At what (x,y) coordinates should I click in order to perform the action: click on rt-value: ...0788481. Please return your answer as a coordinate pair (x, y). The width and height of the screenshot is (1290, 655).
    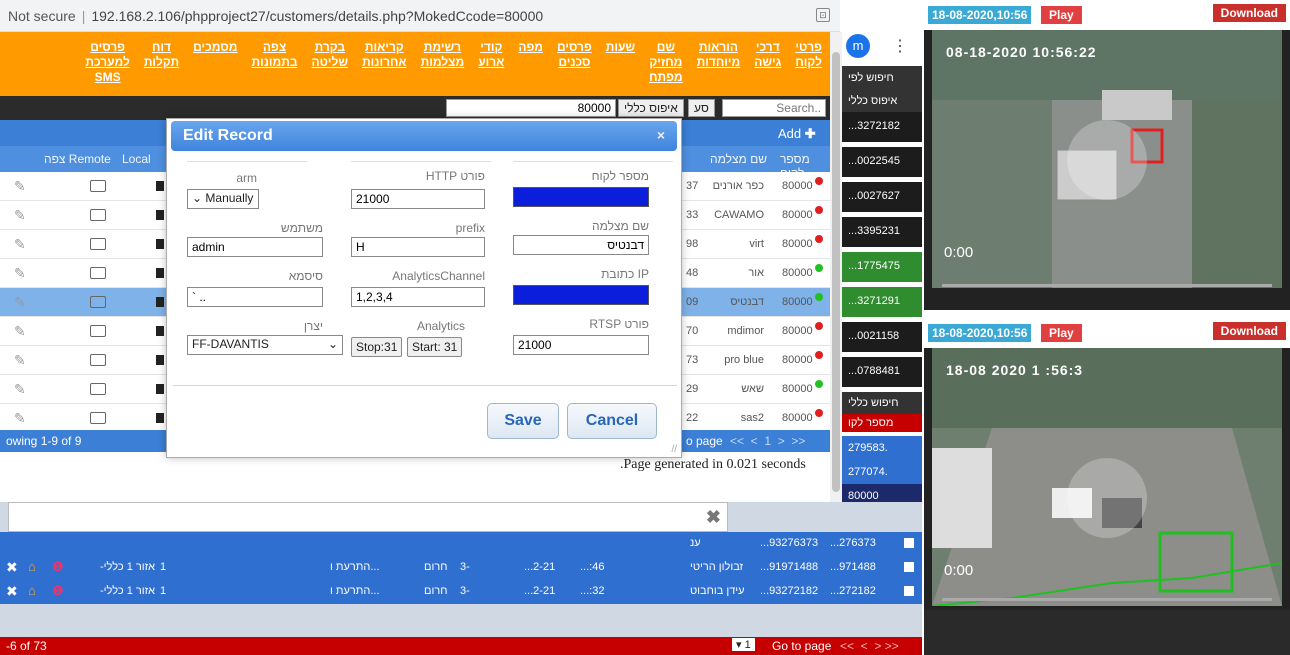
    Looking at the image, I should click on (882, 372).